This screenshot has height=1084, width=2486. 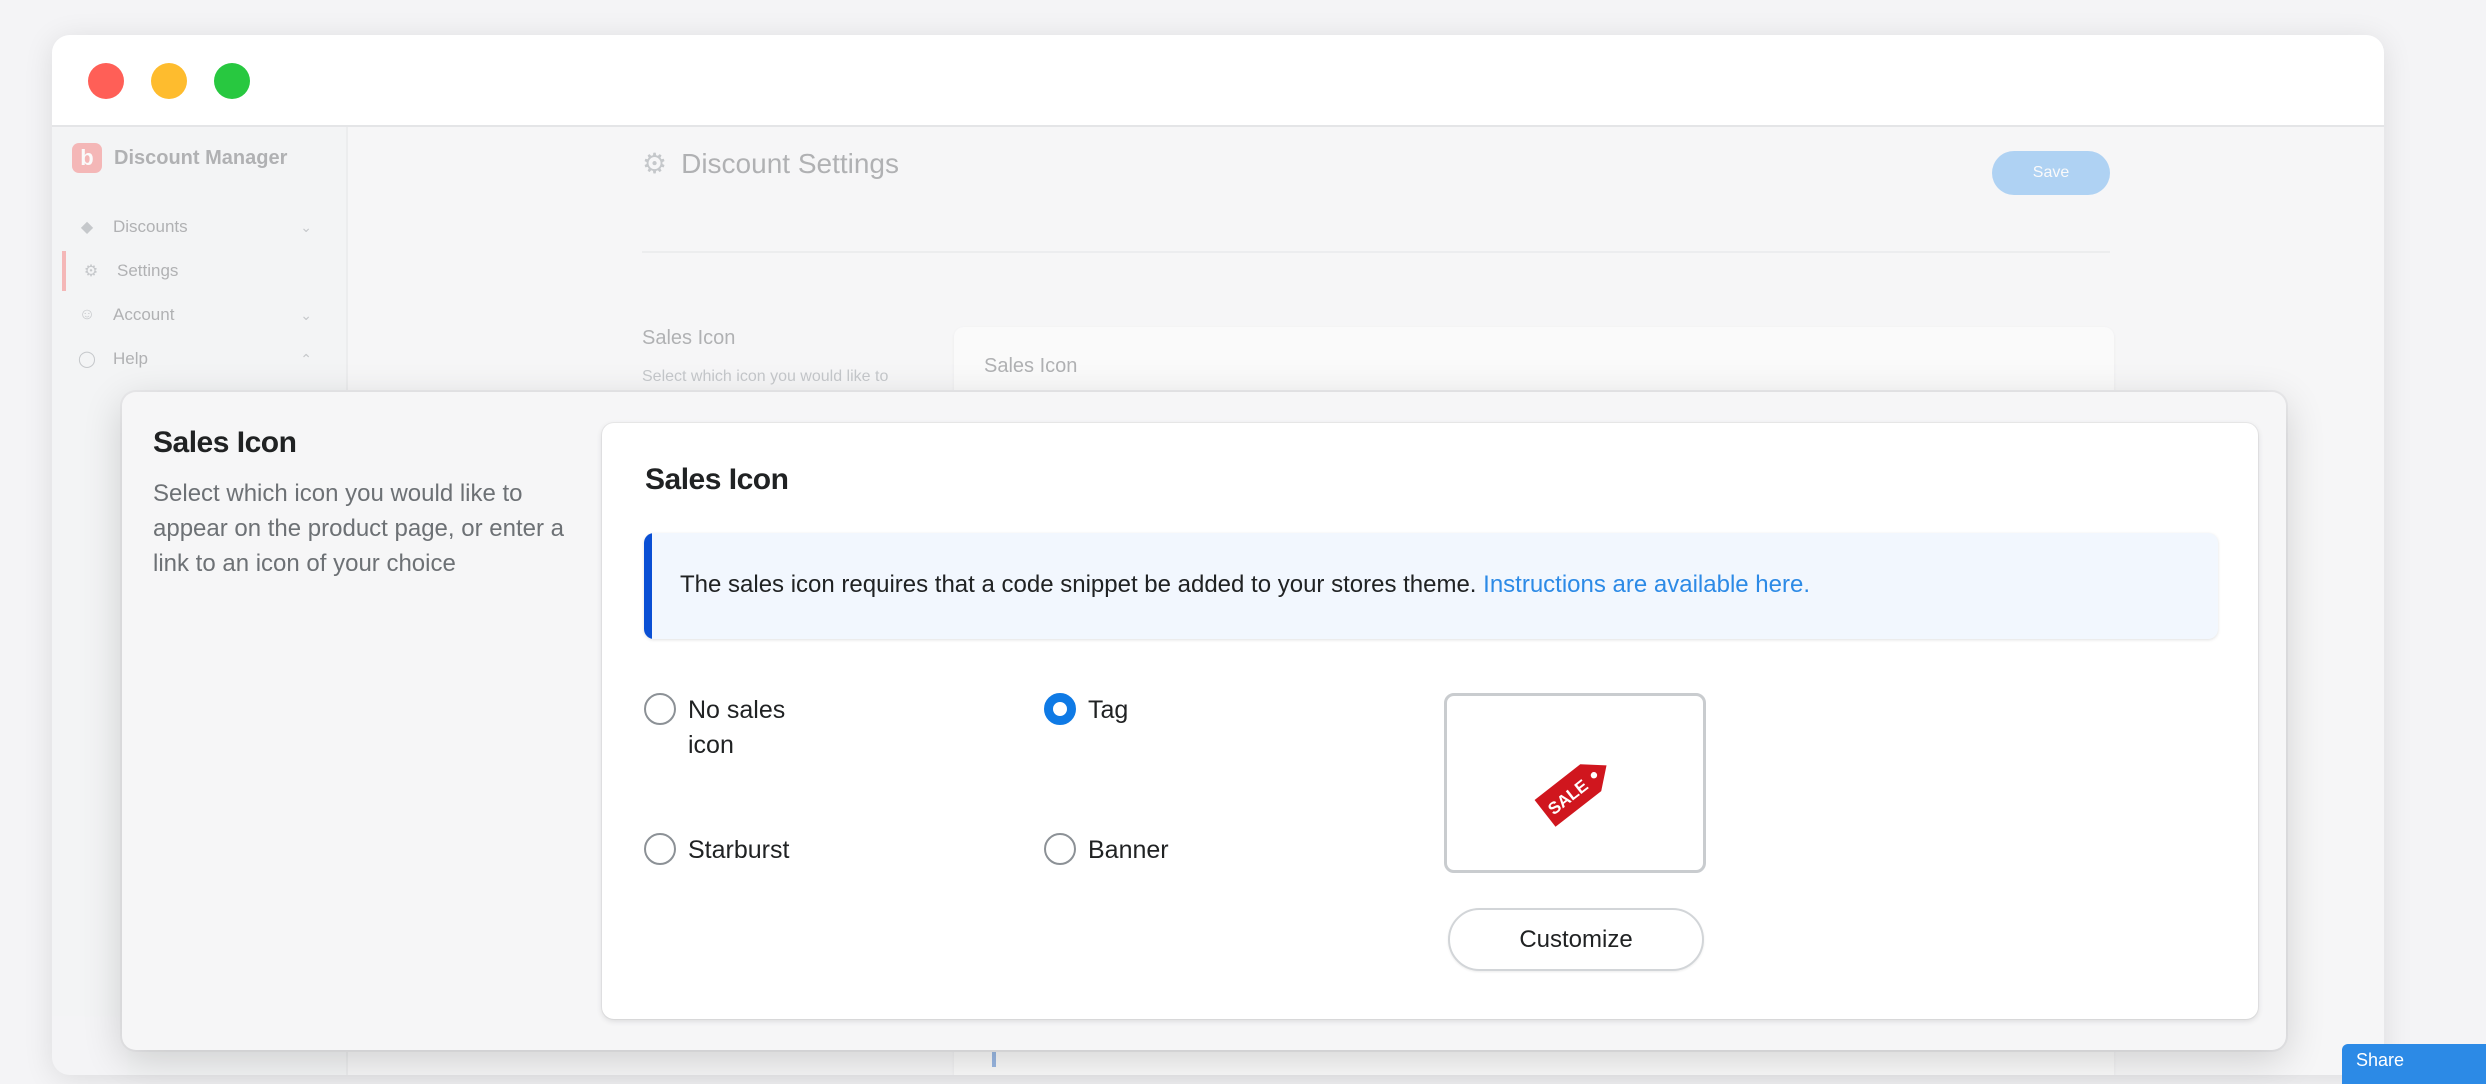 I want to click on radio-option-tag: Tag, so click(x=1086, y=710).